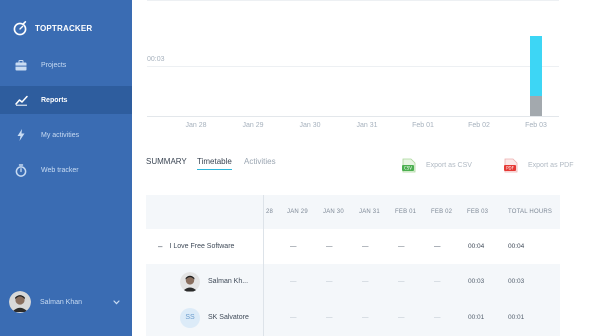 The height and width of the screenshot is (336, 600). I want to click on sidebar-item-projects: Projects, so click(66, 65).